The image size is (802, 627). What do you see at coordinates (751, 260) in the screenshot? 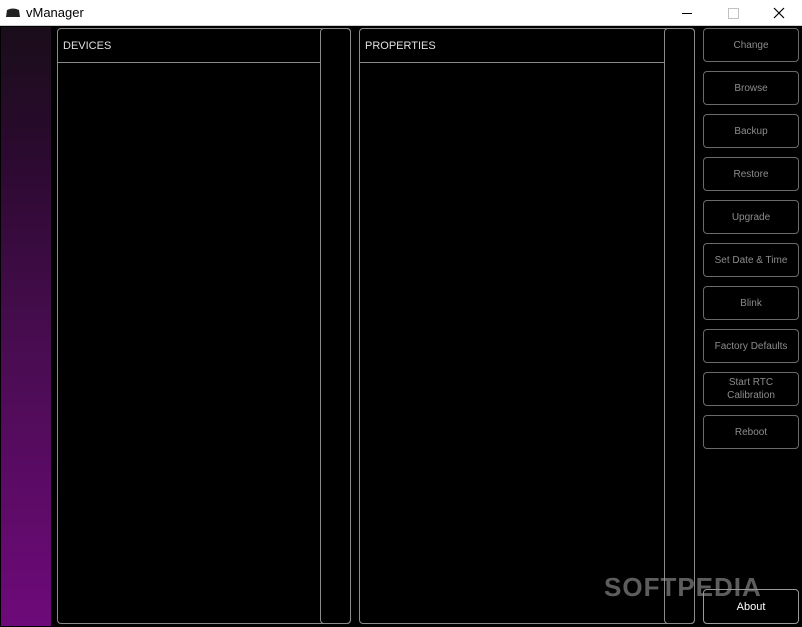
I see `set-date-time-button: Set Date & Time` at bounding box center [751, 260].